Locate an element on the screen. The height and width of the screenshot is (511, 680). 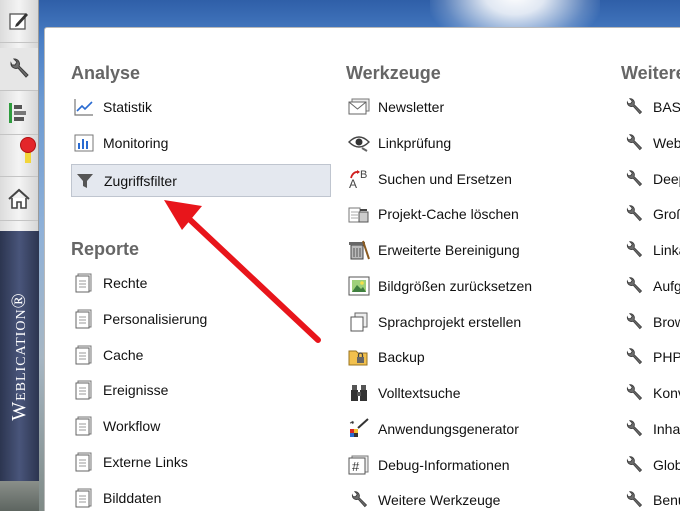
replace-icon: AB is located at coordinates (359, 179).